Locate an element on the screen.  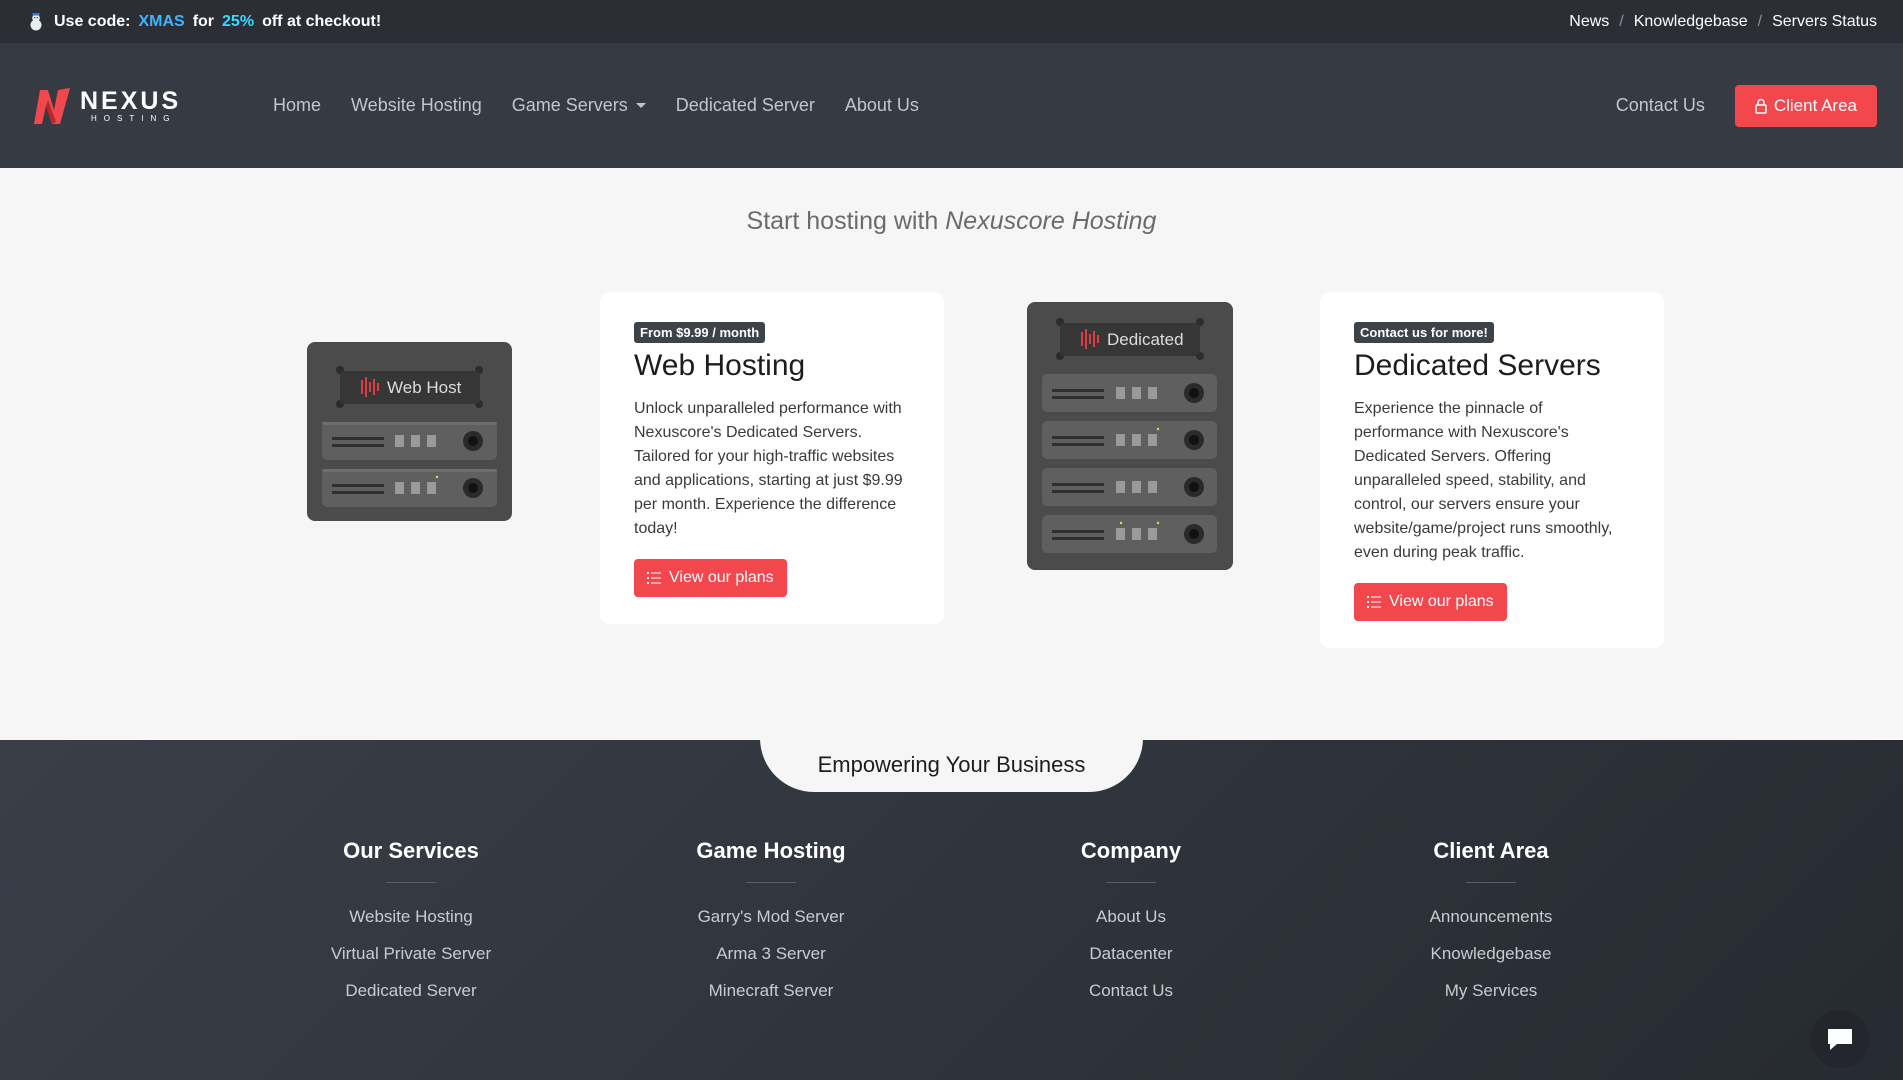
nav-game-servers: Game Servers is located at coordinates (579, 105).